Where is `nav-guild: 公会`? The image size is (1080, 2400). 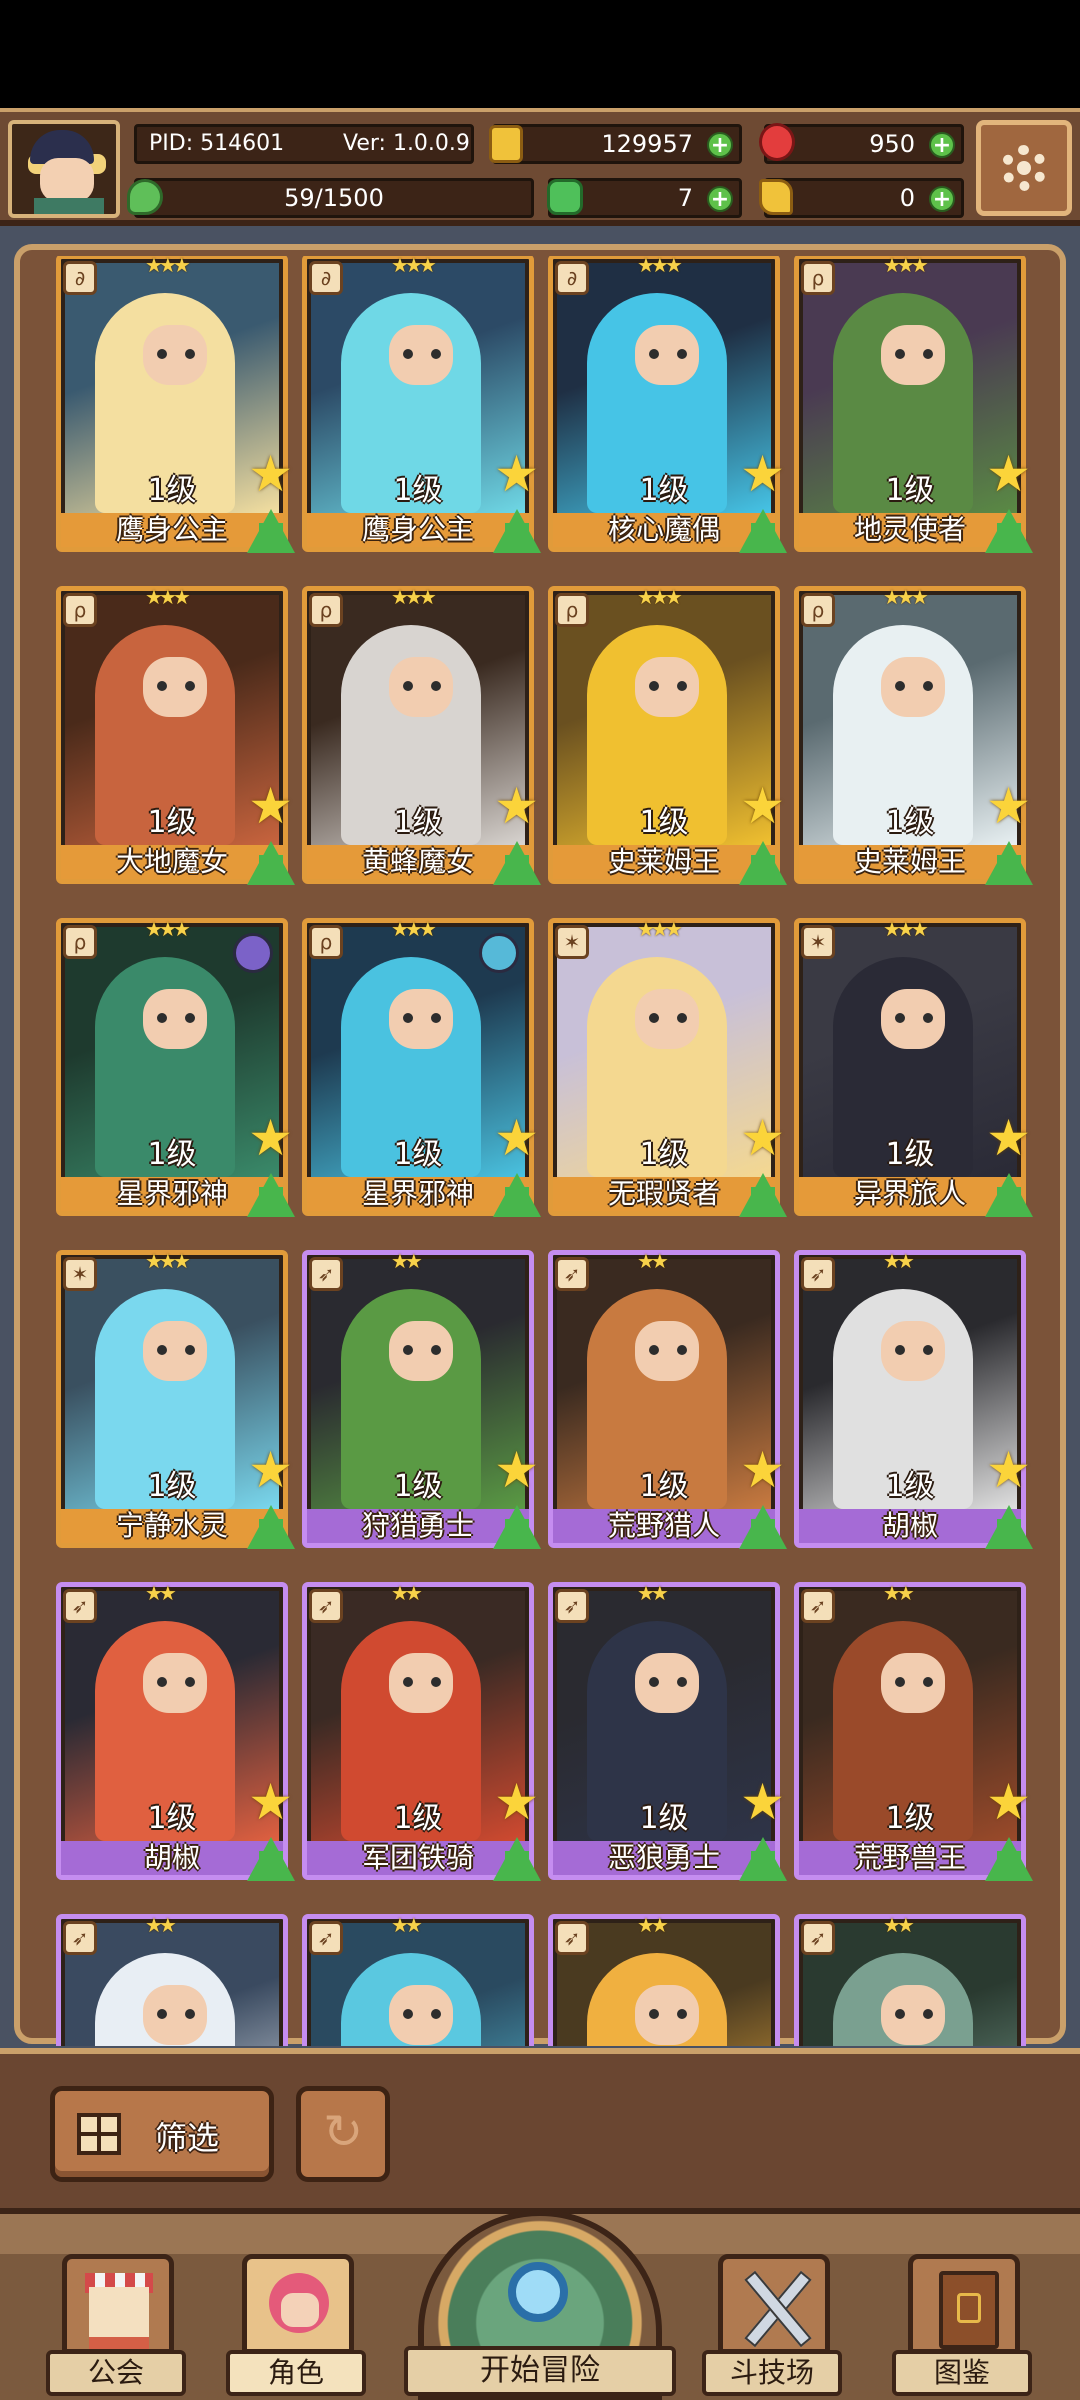 nav-guild: 公会 is located at coordinates (116, 2325).